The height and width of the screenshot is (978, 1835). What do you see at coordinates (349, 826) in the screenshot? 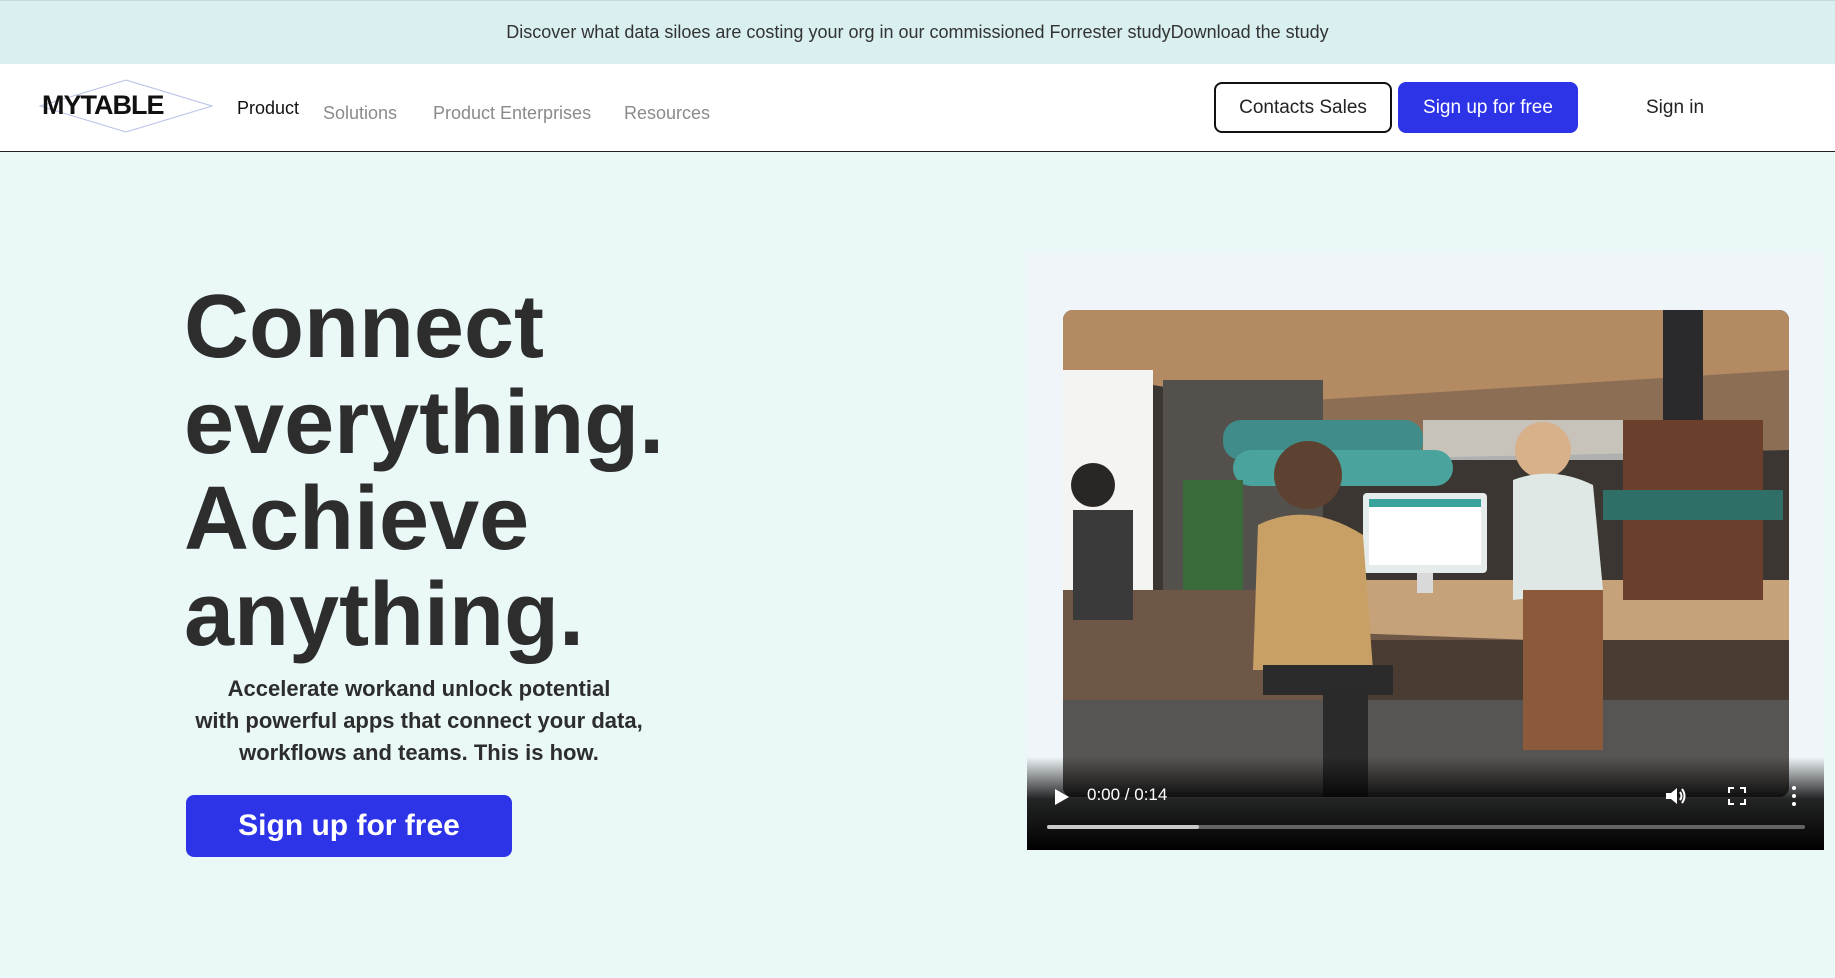
I see `signup-button-hero: Sign up for free` at bounding box center [349, 826].